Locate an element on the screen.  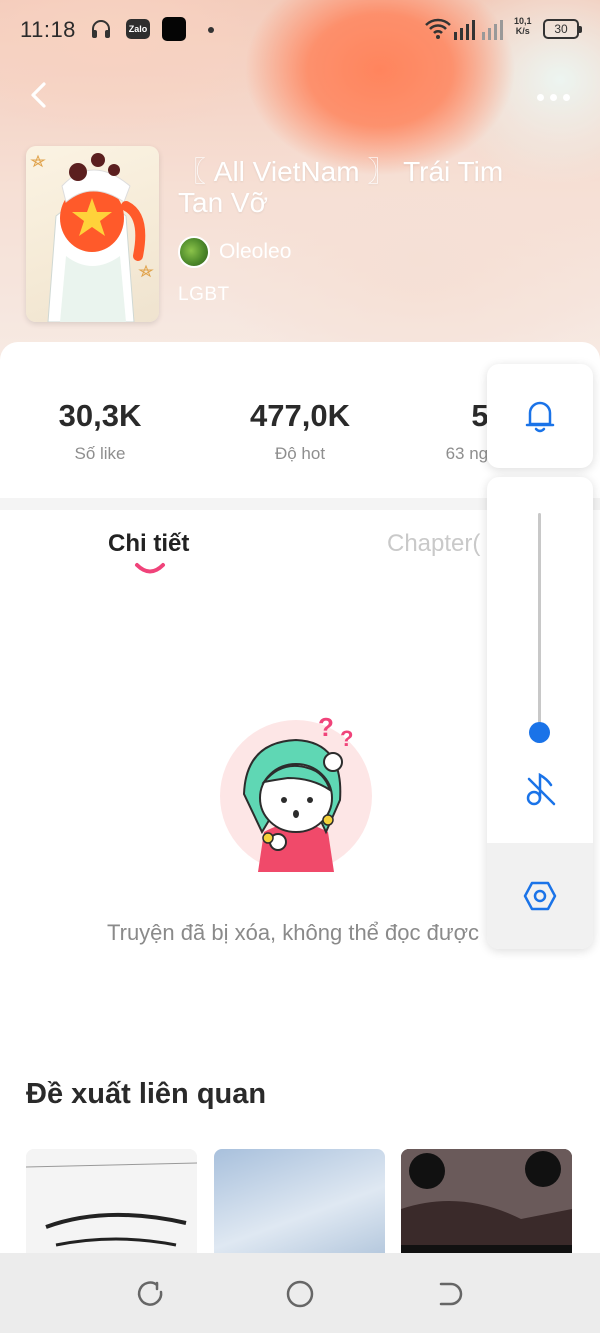
stat-likes: 30,3K Số like is located at coordinates (100, 431).